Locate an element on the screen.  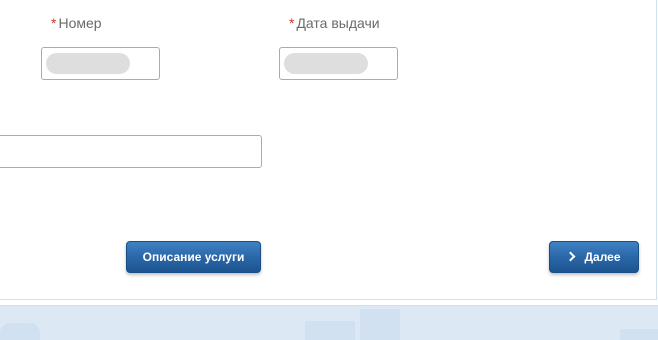
service-description-button: Описание услуги is located at coordinates (193, 257).